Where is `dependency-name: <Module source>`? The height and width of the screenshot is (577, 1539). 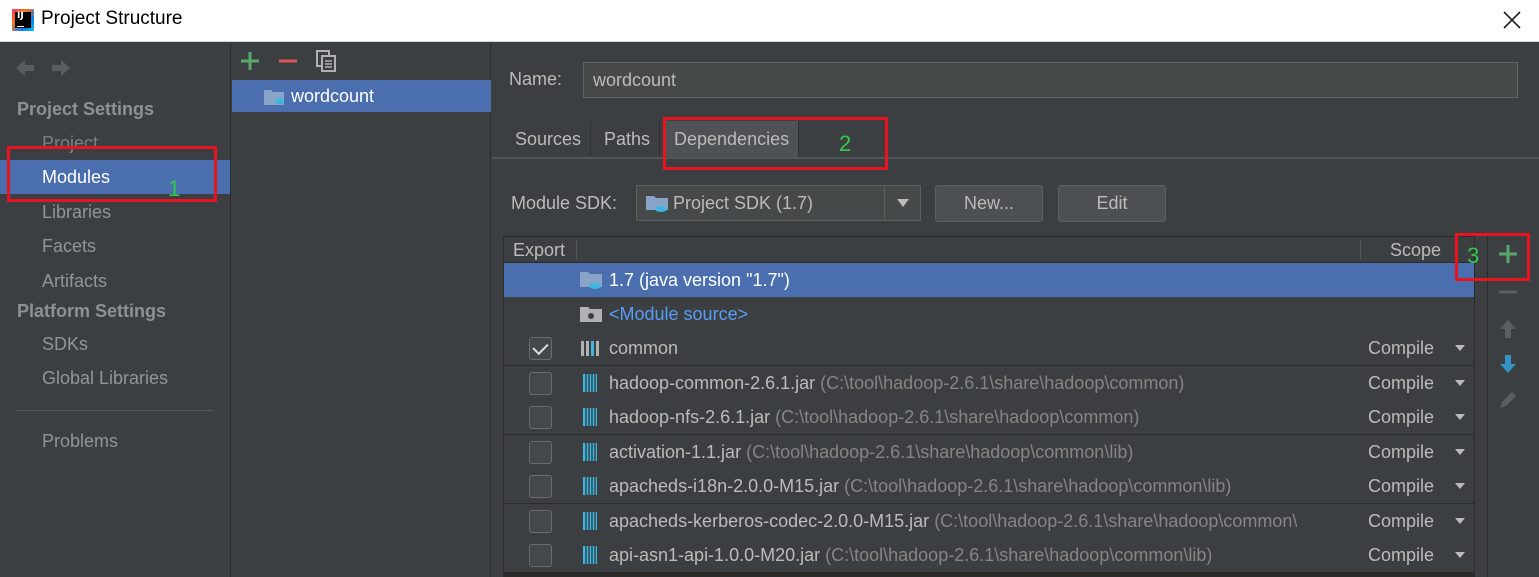 dependency-name: <Module source> is located at coordinates (679, 314).